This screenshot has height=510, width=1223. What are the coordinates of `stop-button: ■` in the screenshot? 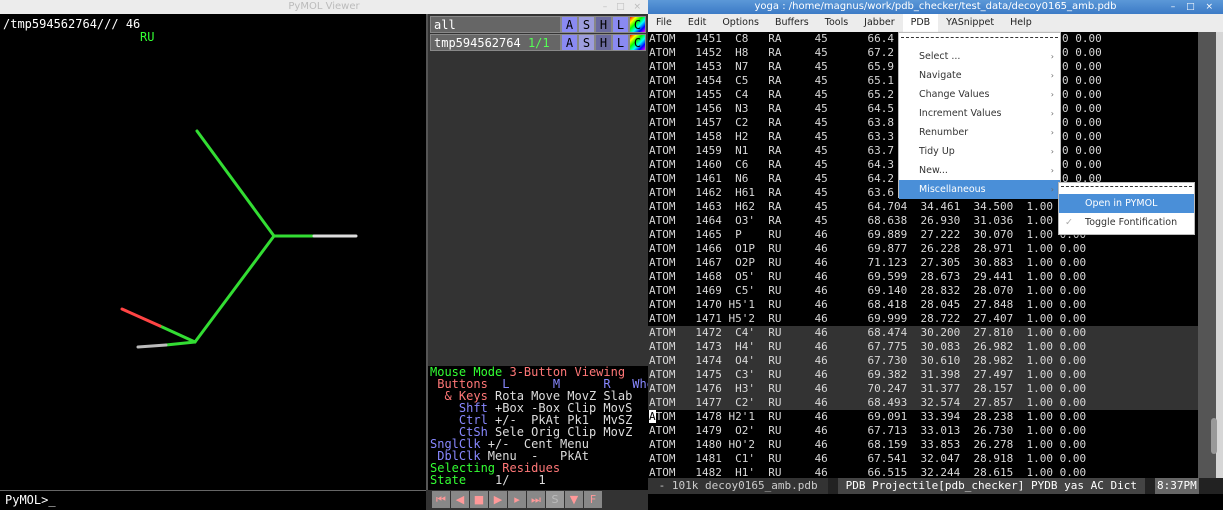 It's located at (479, 499).